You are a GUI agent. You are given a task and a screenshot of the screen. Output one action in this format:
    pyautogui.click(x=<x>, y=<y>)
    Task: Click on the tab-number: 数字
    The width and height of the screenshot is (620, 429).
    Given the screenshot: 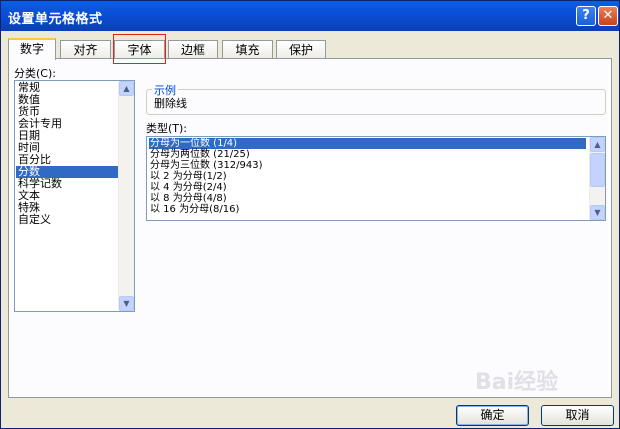 What is the action you would take?
    pyautogui.click(x=32, y=49)
    